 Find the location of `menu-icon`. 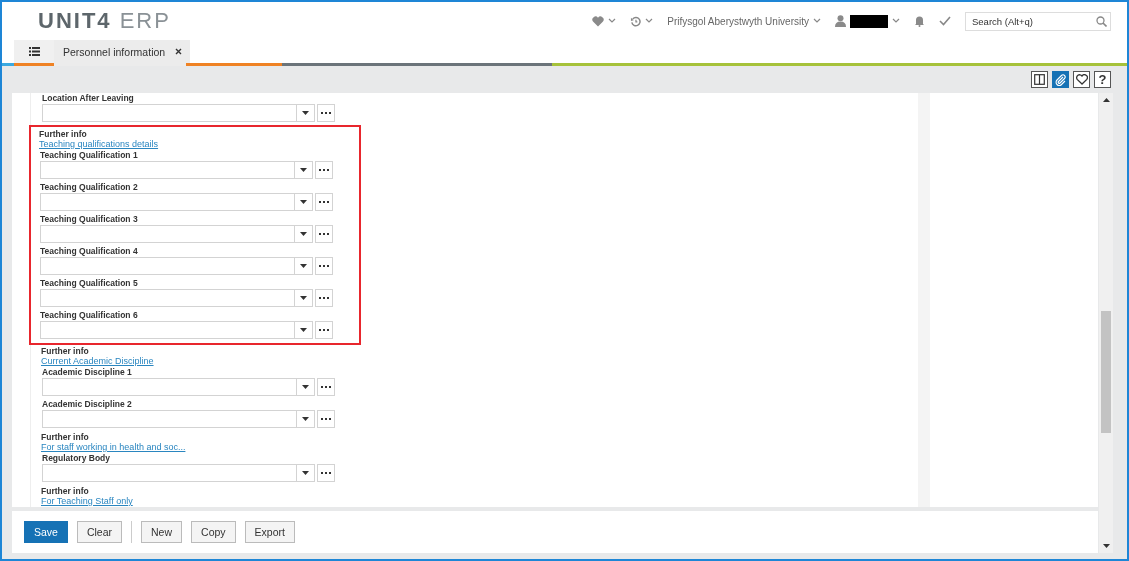

menu-icon is located at coordinates (34, 51).